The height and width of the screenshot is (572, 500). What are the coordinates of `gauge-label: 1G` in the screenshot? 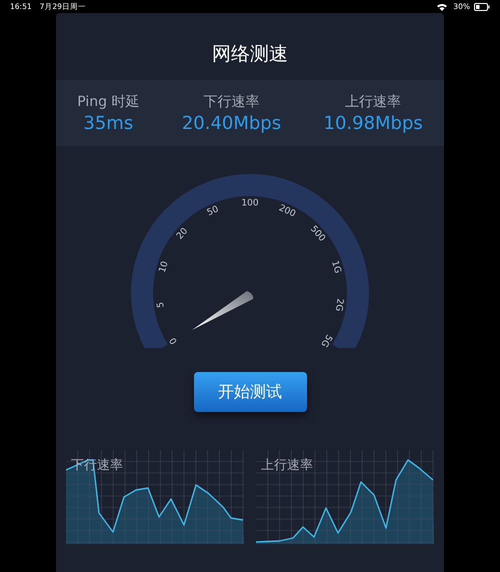 It's located at (335, 267).